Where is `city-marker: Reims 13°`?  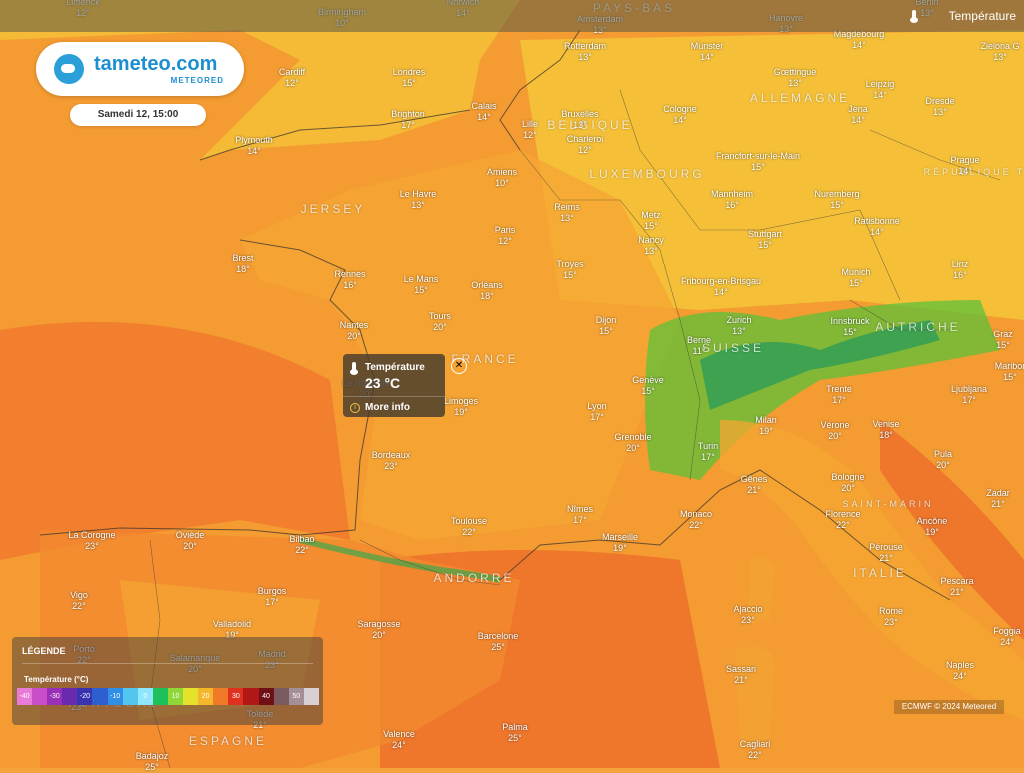
city-marker: Reims 13° is located at coordinates (567, 213).